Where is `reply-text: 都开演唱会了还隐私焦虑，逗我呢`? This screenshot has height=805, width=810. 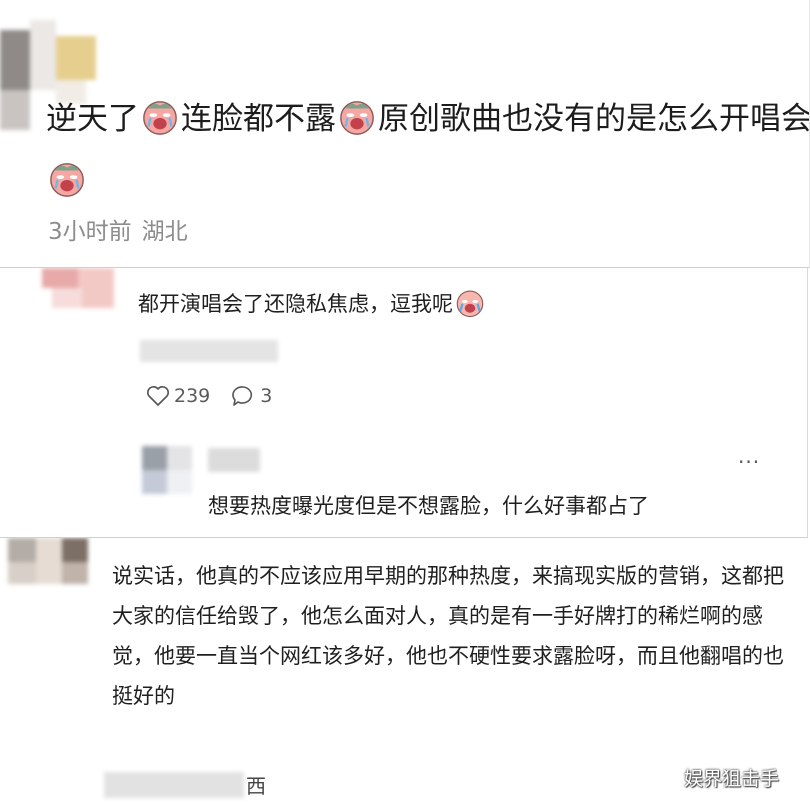
reply-text: 都开演唱会了还隐私焦虑，逗我呢 is located at coordinates (311, 303).